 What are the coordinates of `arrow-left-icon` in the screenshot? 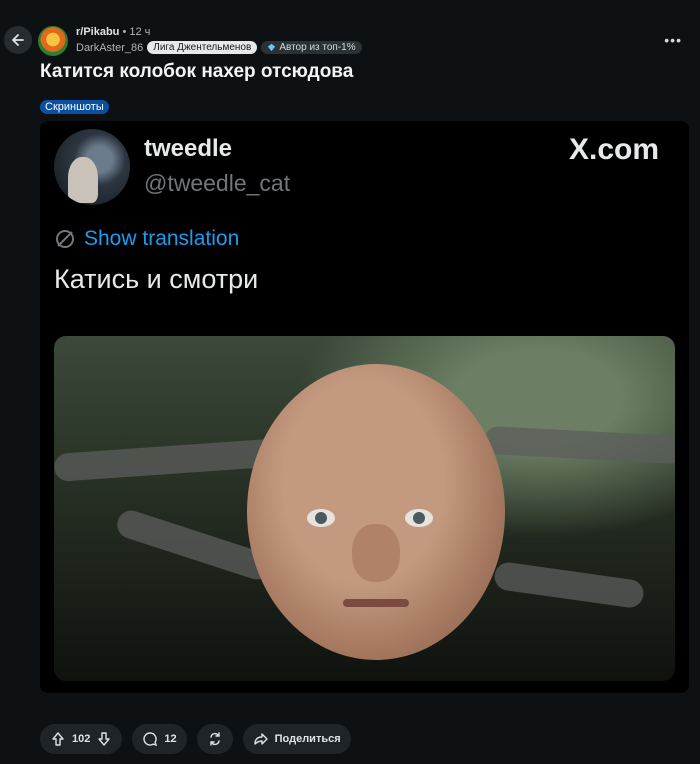 It's located at (18, 40).